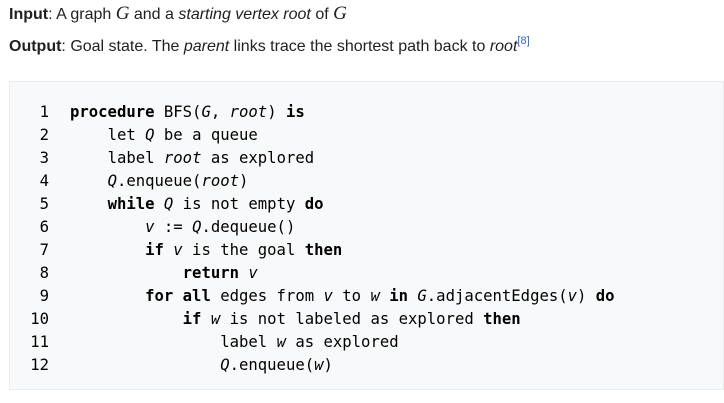 Image resolution: width=724 pixels, height=403 pixels. Describe the element at coordinates (204, 342) in the screenshot. I see `code-line: 11 label w as explored` at that location.